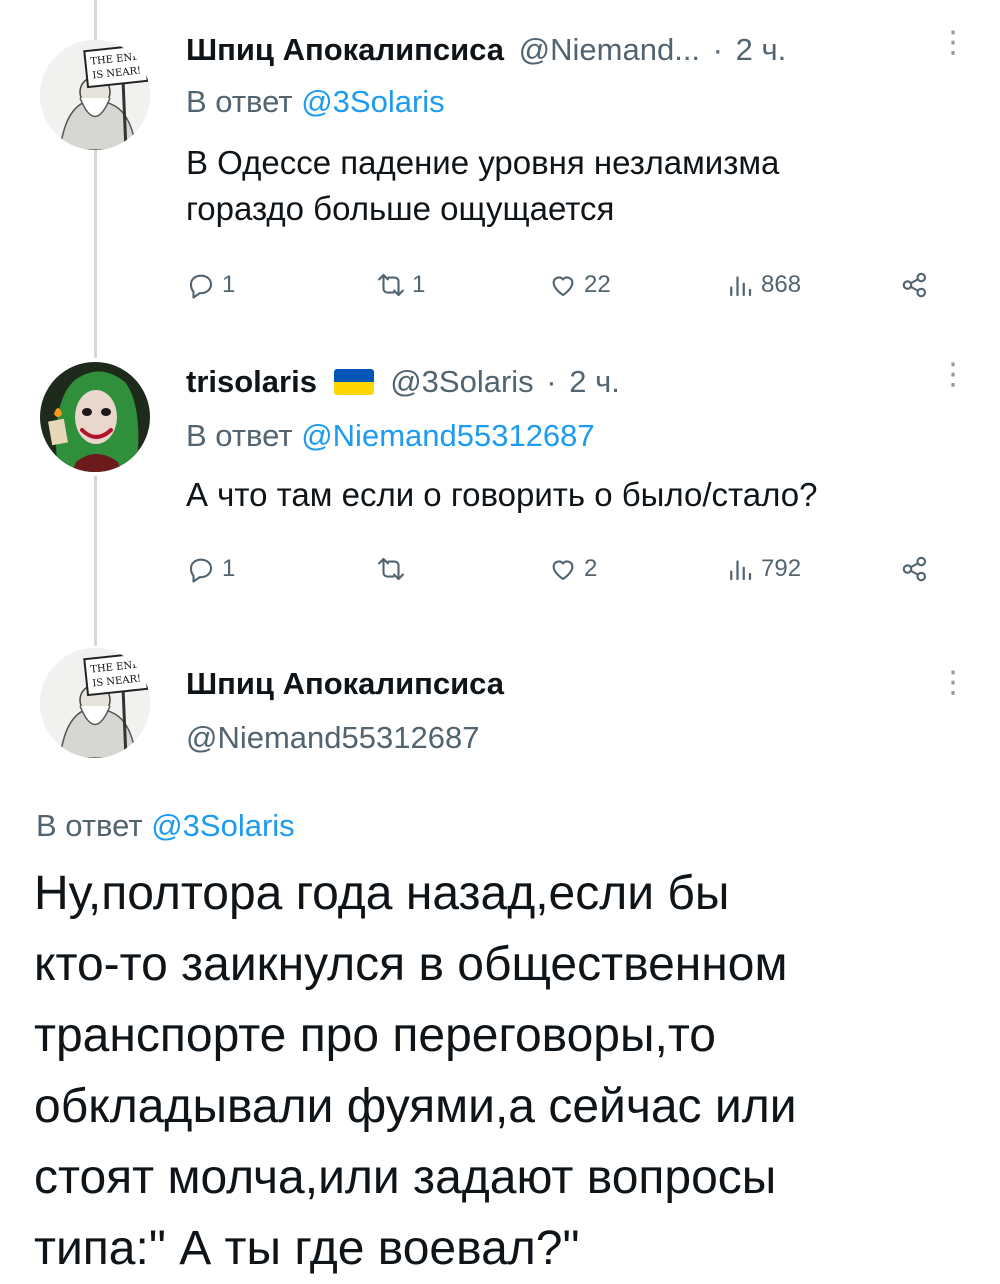 This screenshot has height=1284, width=1000. What do you see at coordinates (332, 738) in the screenshot?
I see `author-handle: @Niemand55312687` at bounding box center [332, 738].